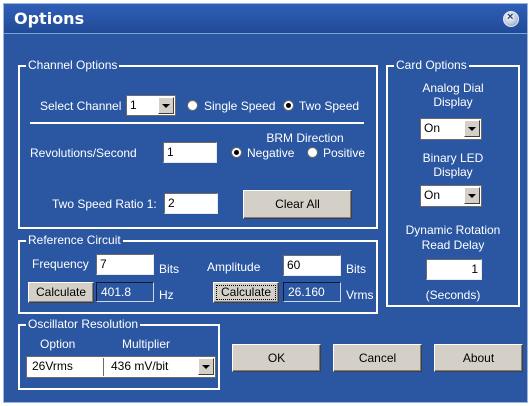 The image size is (530, 406). What do you see at coordinates (234, 267) in the screenshot?
I see `amplitude-label: Amplitude` at bounding box center [234, 267].